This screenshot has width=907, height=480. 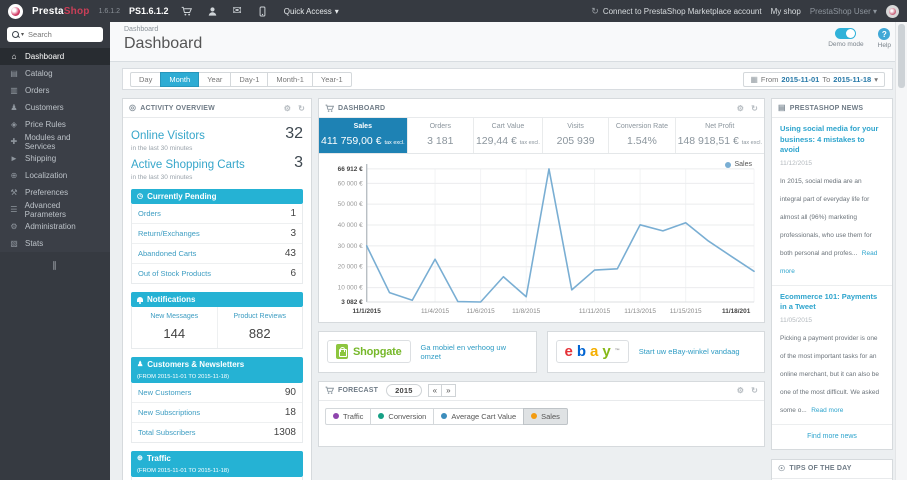 What do you see at coordinates (212, 11) in the screenshot?
I see `user-icon` at bounding box center [212, 11].